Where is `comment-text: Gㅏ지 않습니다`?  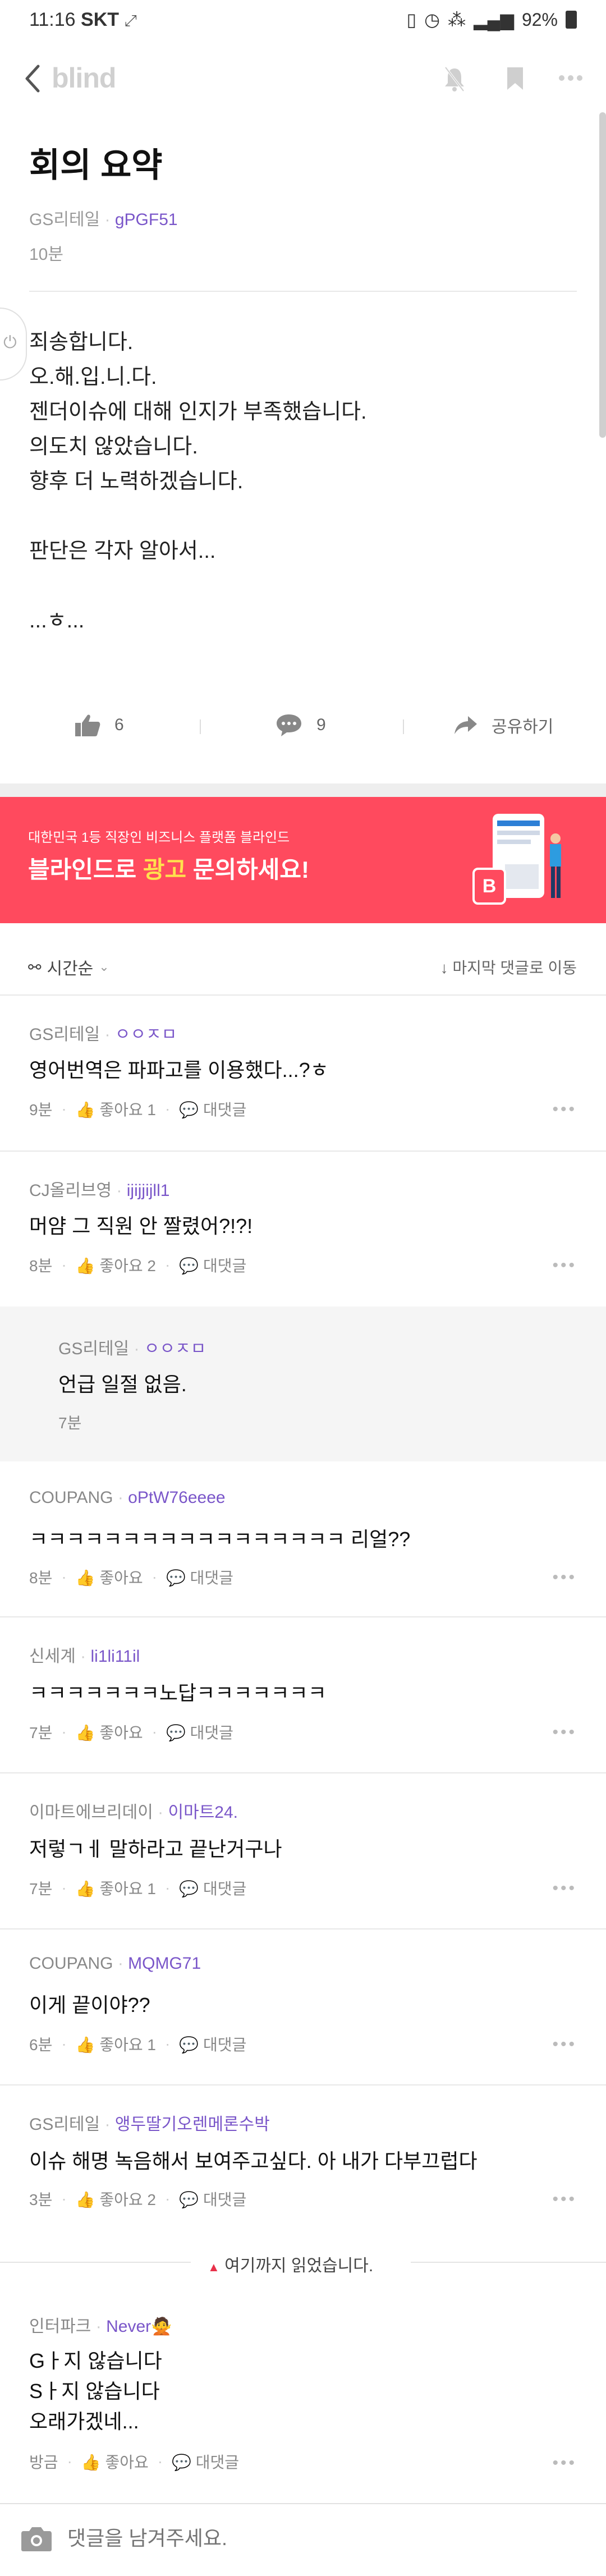 comment-text: Gㅏ지 않습니다 is located at coordinates (95, 2360).